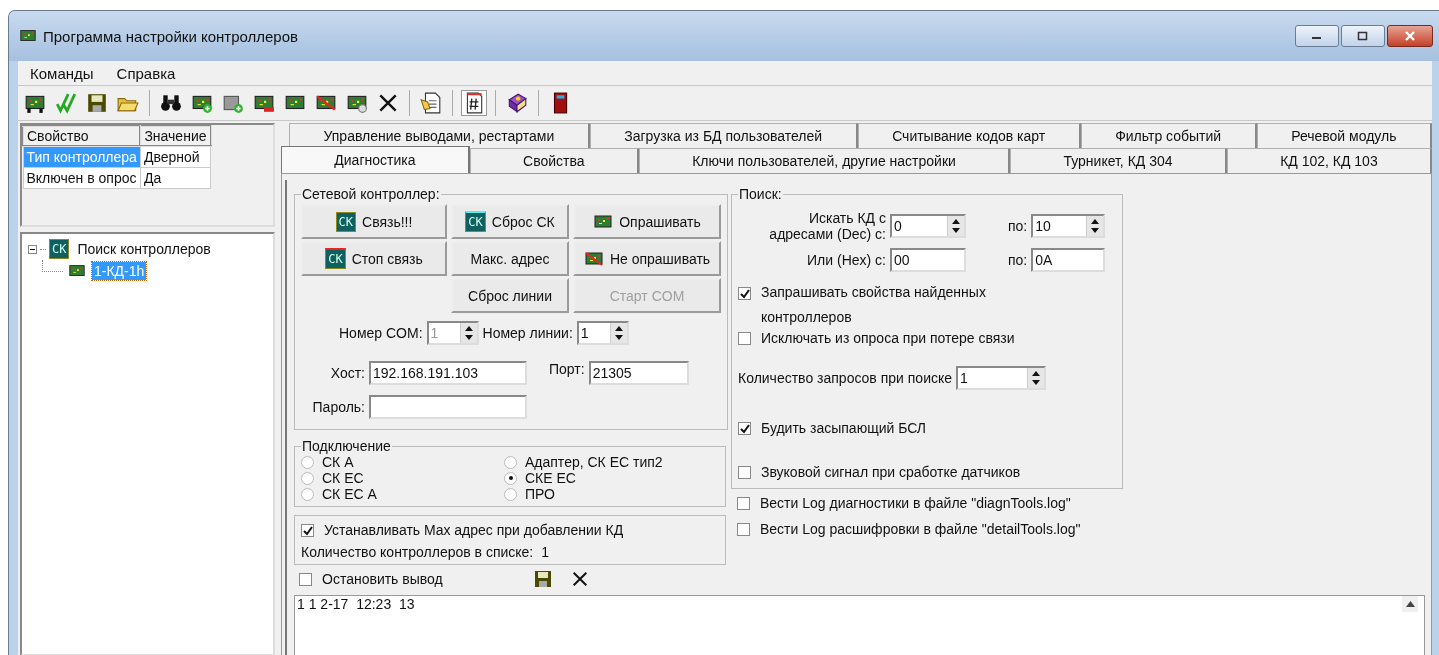 This screenshot has height=655, width=1439. Describe the element at coordinates (510, 258) in the screenshot. I see `command-button: Макс. адрес` at that location.